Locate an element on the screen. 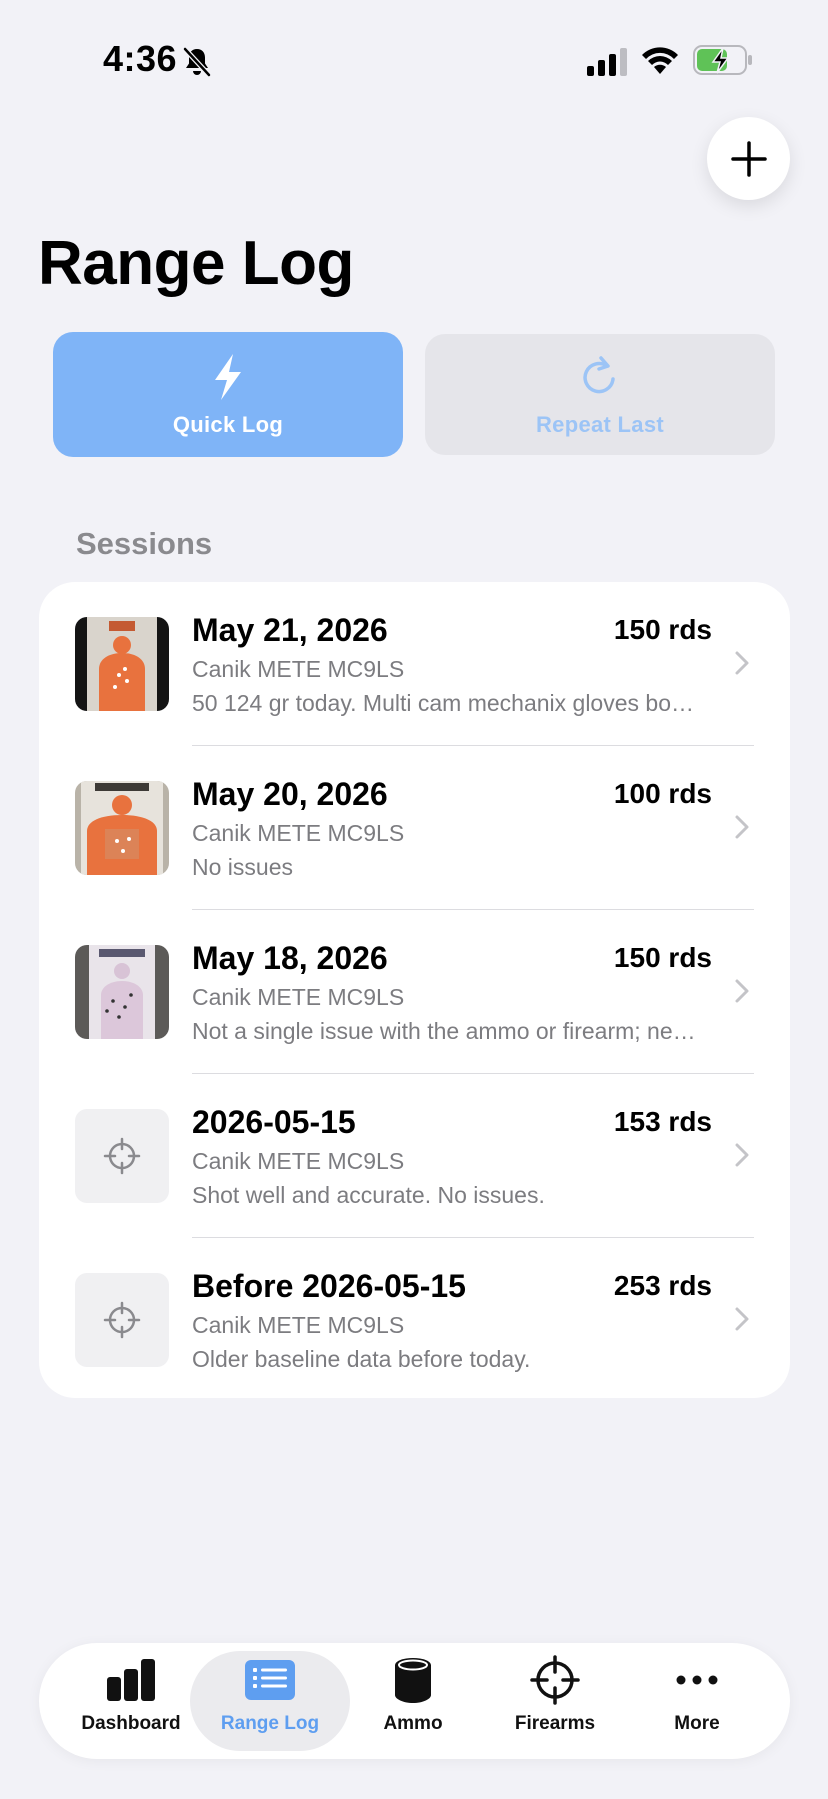  tab-label: Firearms is located at coordinates (555, 1723).